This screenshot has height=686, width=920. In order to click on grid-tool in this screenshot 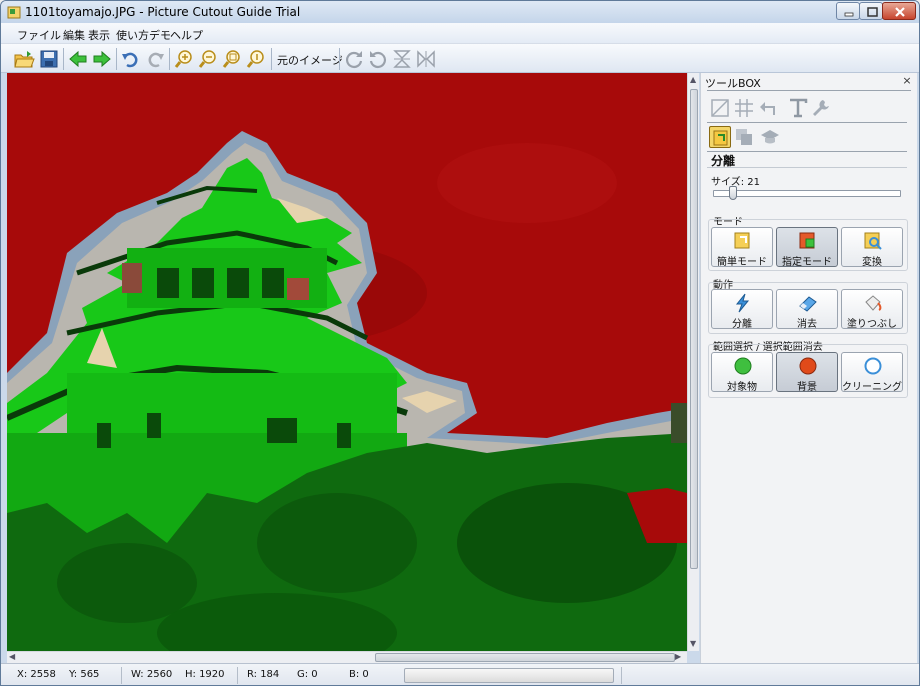, I will do `click(744, 108)`.